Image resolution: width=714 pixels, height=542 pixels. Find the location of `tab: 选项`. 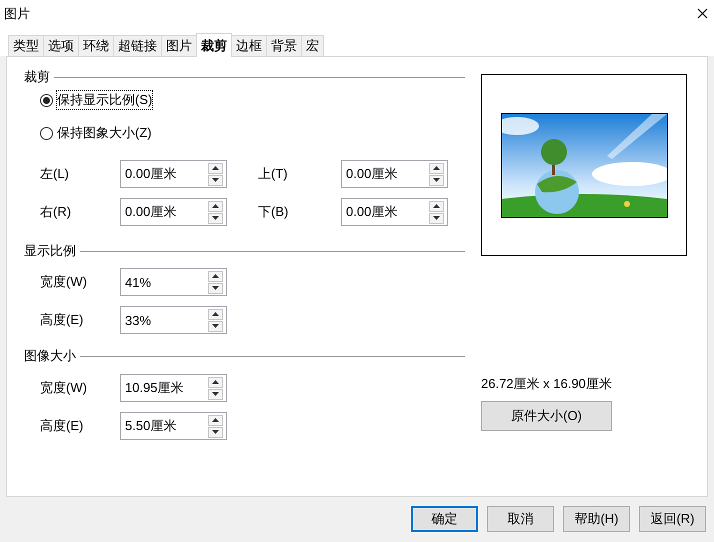

tab: 选项 is located at coordinates (61, 45).